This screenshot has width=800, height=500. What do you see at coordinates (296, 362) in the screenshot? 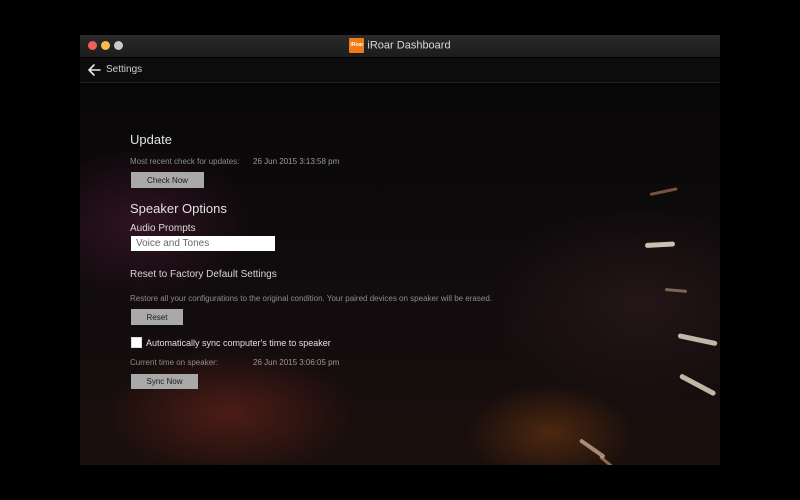
I see `current-time-value: 26 Jun 2015 3:06:05 pm` at bounding box center [296, 362].